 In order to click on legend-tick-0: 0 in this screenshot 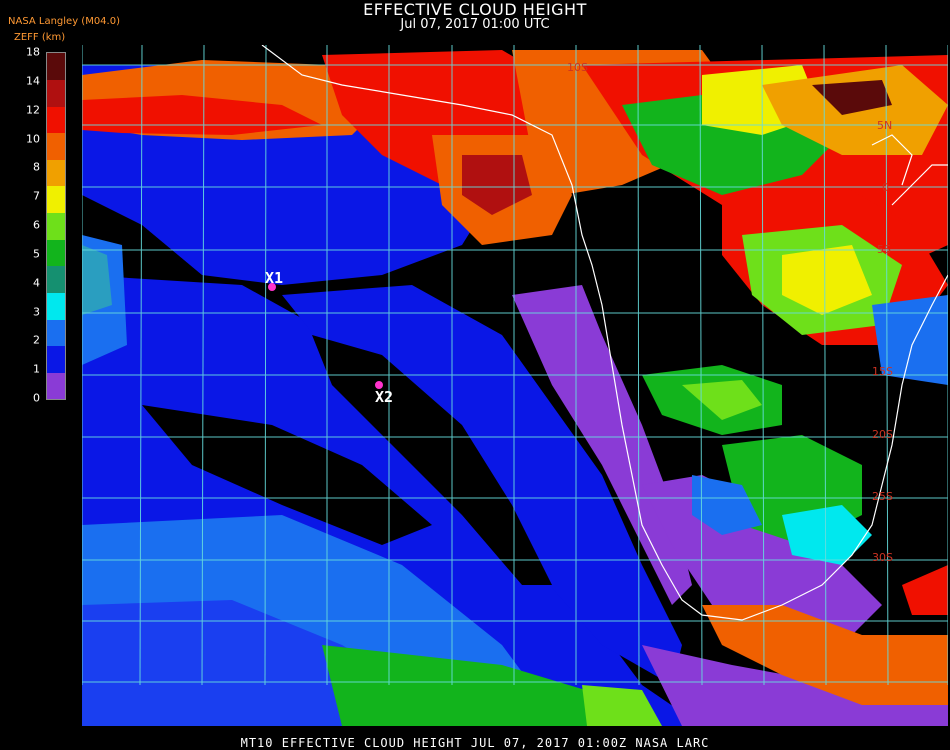, I will do `click(36, 398)`.